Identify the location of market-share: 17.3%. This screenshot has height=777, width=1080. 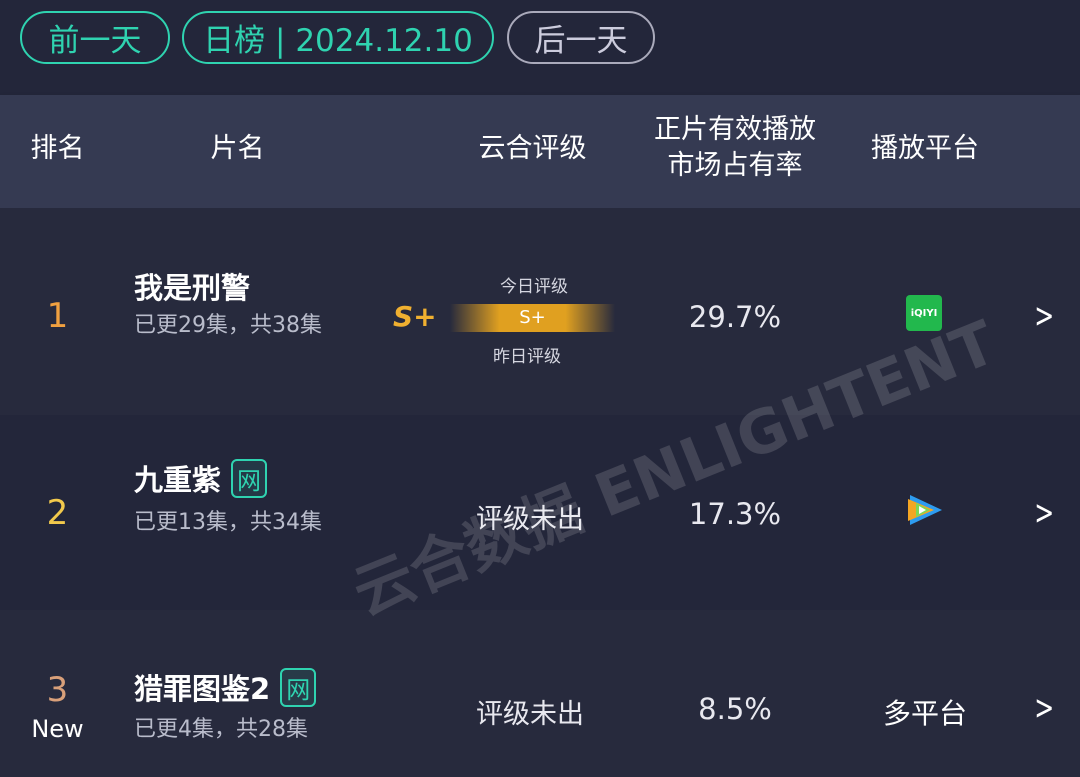
(735, 514).